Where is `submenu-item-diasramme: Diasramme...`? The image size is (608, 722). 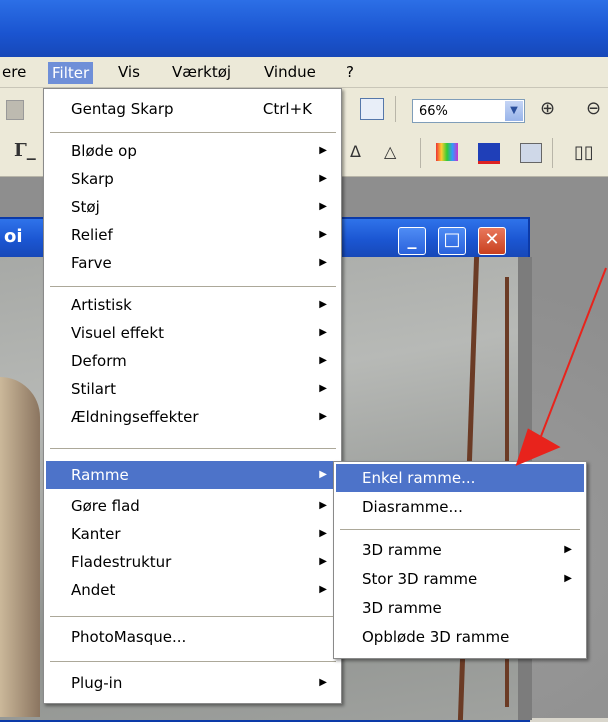
submenu-item-diasramme: Diasramme... is located at coordinates (460, 507).